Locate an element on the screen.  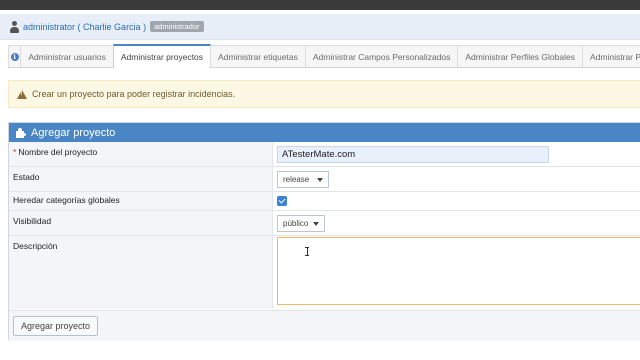
project-name-input: ATesterMate.com is located at coordinates (413, 154).